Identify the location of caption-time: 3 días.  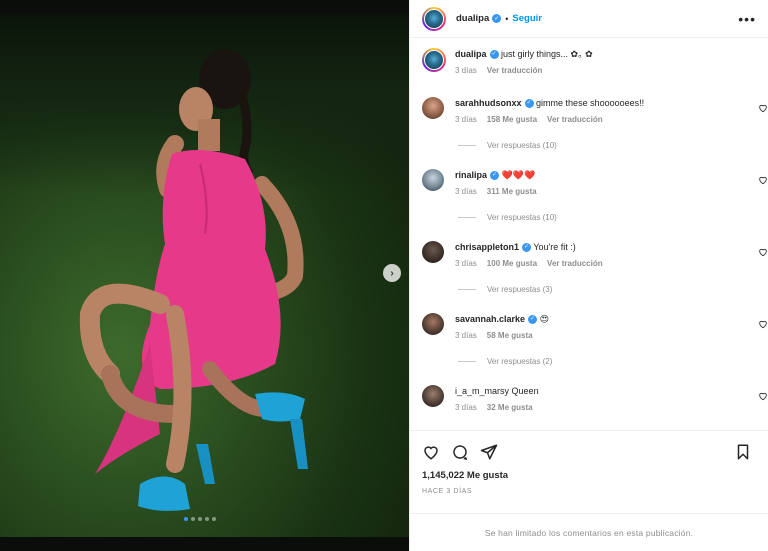
(466, 70).